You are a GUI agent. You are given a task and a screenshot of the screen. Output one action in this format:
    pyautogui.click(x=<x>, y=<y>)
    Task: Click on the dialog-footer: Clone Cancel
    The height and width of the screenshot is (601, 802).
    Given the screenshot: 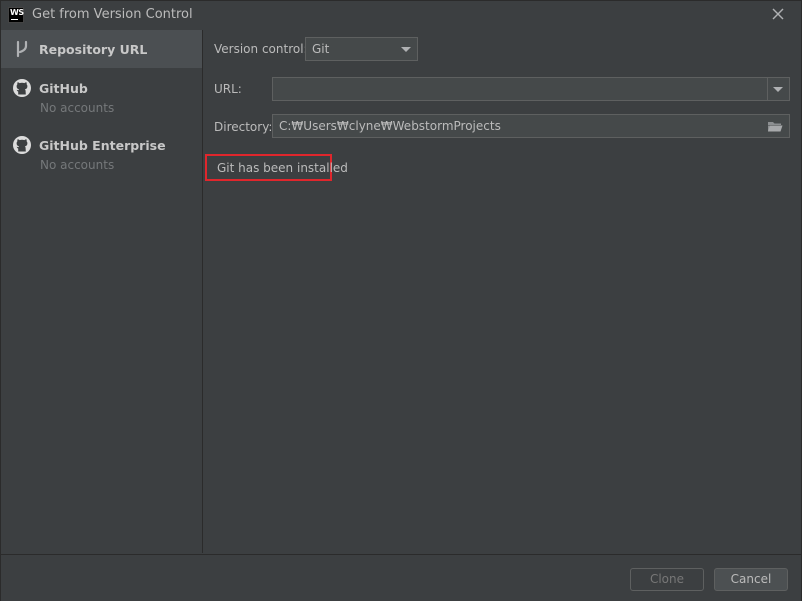 What is the action you would take?
    pyautogui.click(x=401, y=577)
    